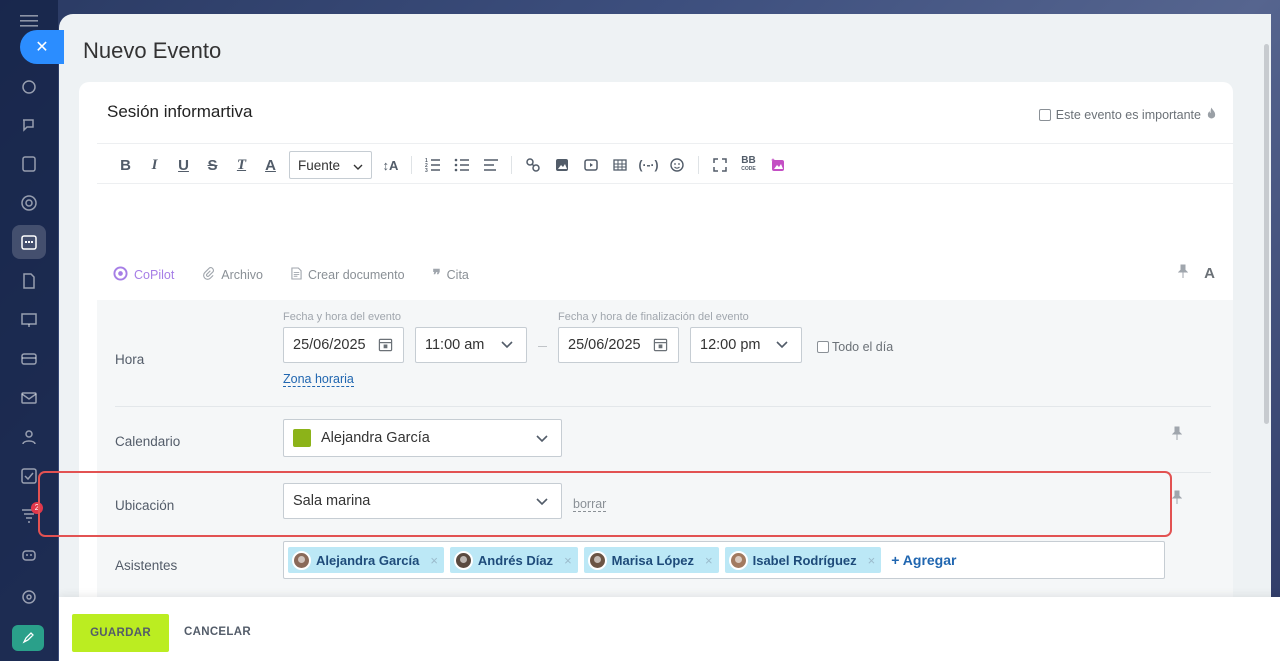 This screenshot has width=1280, height=661. What do you see at coordinates (1196, 273) in the screenshot?
I see `editor-options: A` at bounding box center [1196, 273].